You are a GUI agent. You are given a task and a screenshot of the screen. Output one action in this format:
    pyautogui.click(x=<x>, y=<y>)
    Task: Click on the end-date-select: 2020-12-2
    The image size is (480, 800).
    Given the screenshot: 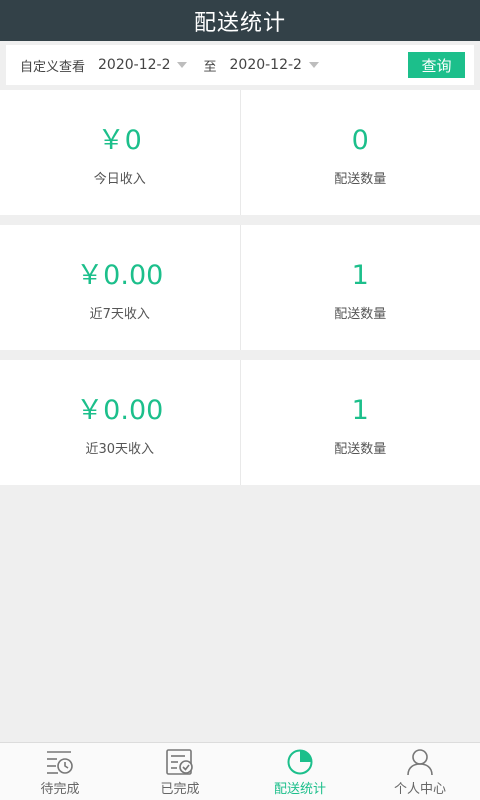 What is the action you would take?
    pyautogui.click(x=274, y=65)
    